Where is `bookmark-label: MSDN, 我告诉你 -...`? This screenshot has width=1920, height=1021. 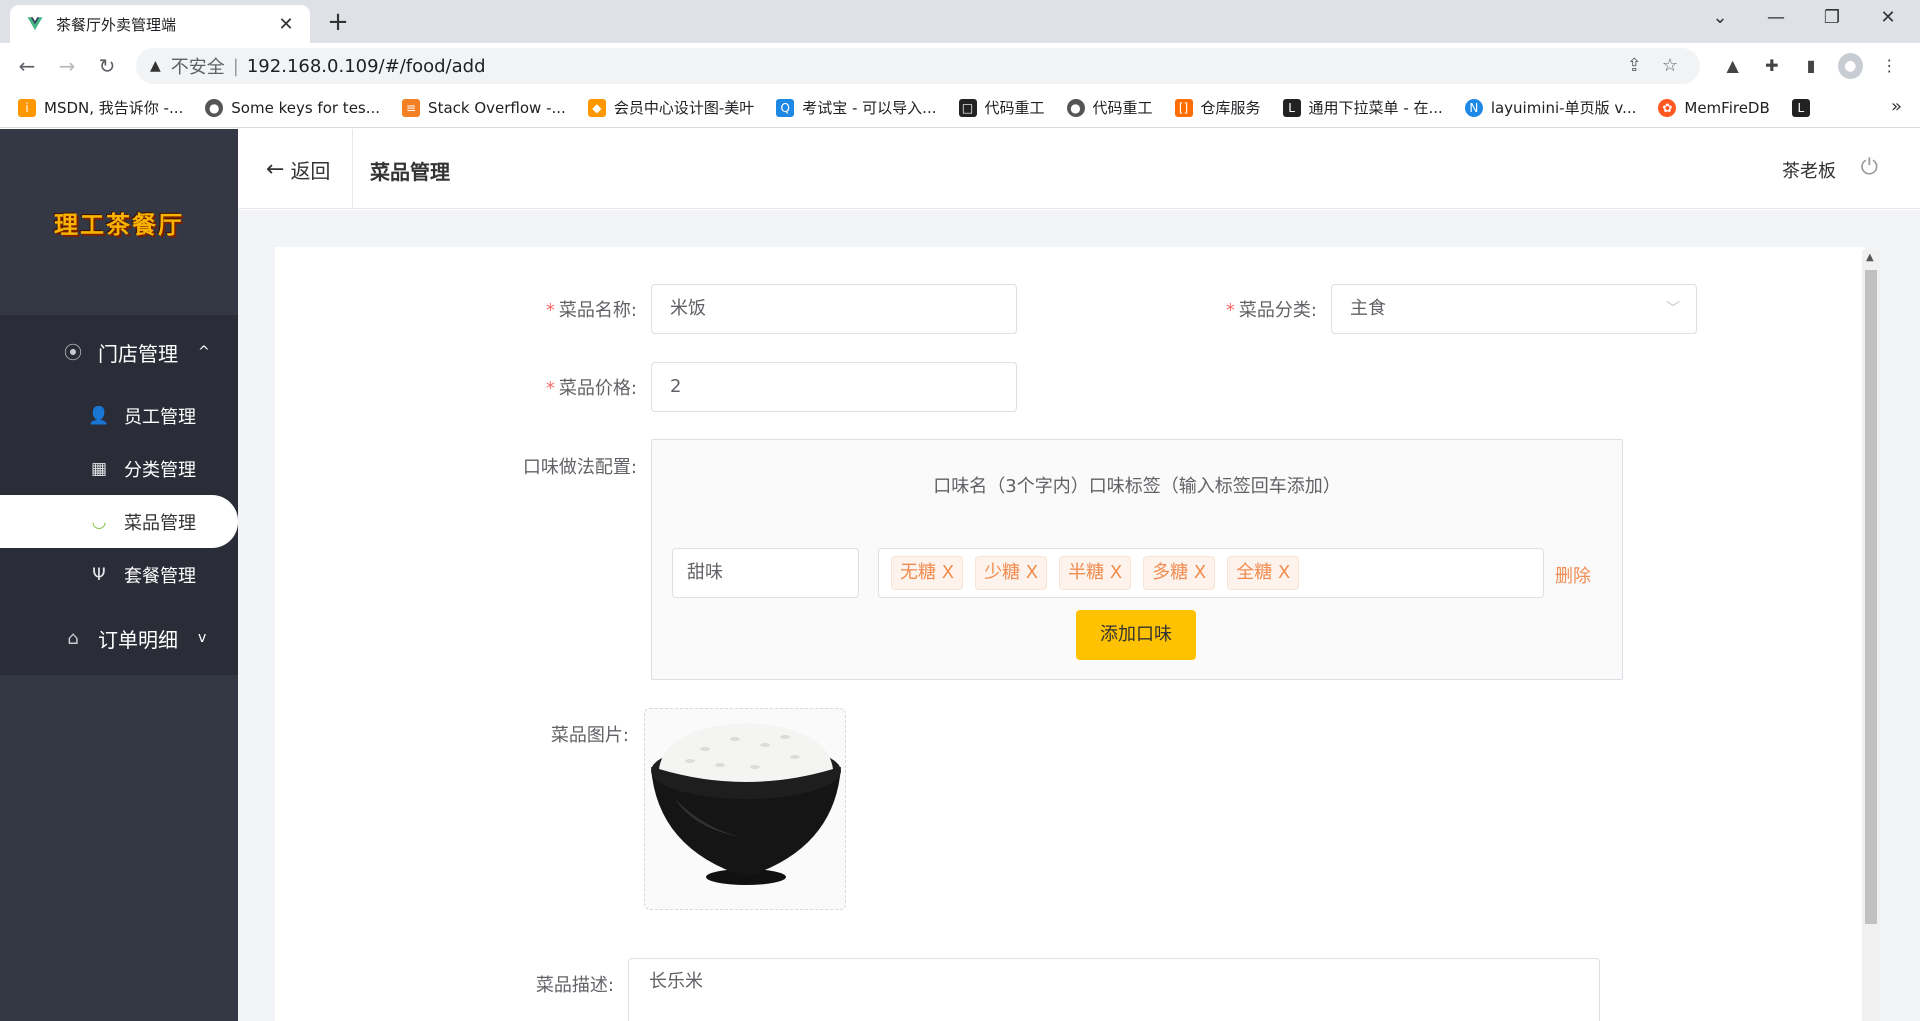 bookmark-label: MSDN, 我告诉你 -... is located at coordinates (114, 108).